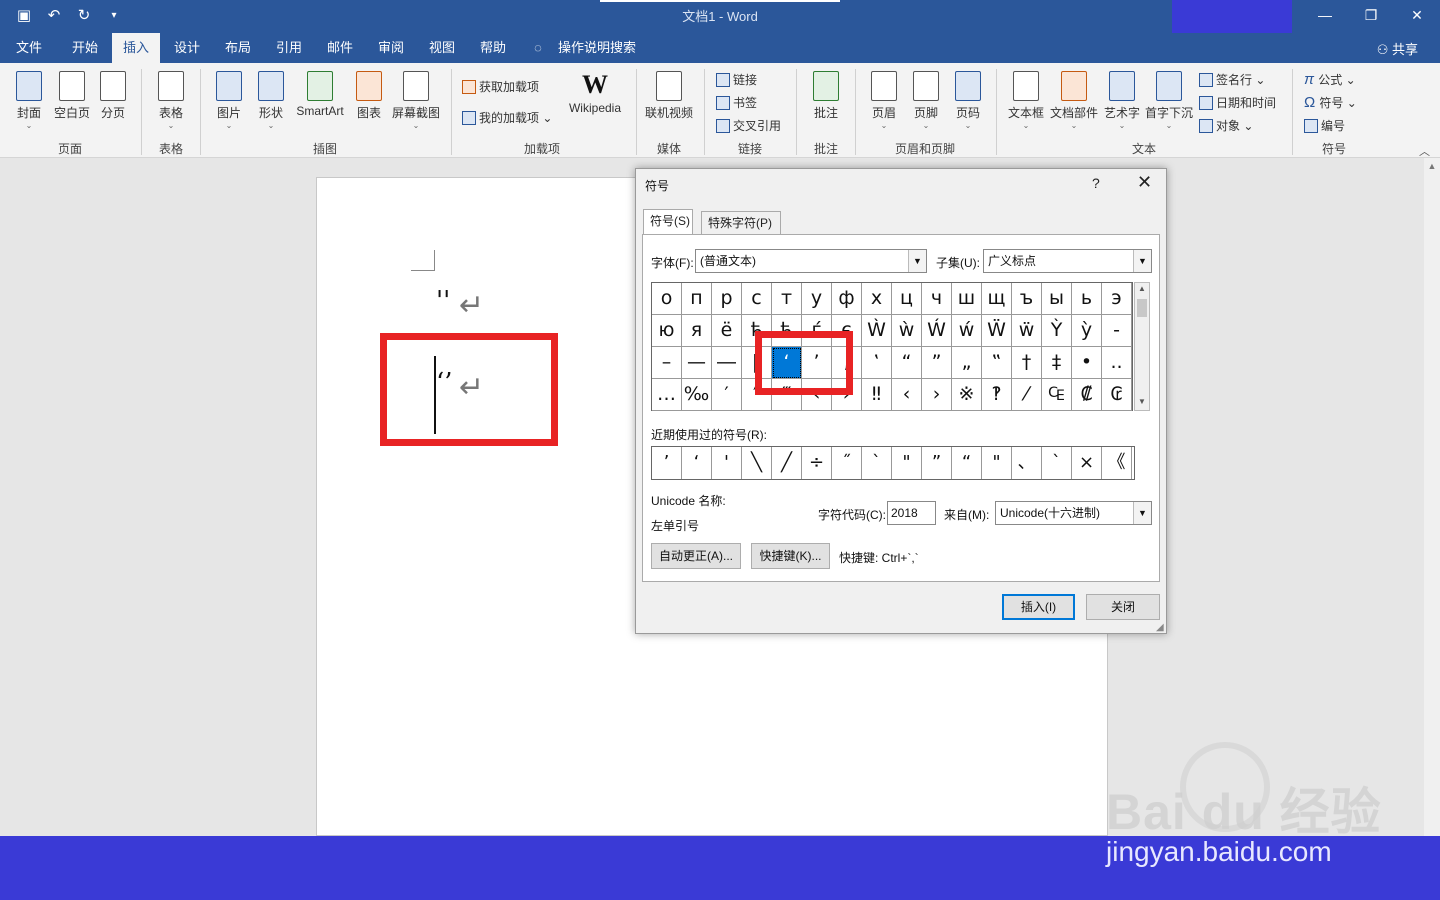 This screenshot has width=1440, height=900. Describe the element at coordinates (1169, 100) in the screenshot. I see `drop-cap-button: 首字下沉 ⌄` at that location.